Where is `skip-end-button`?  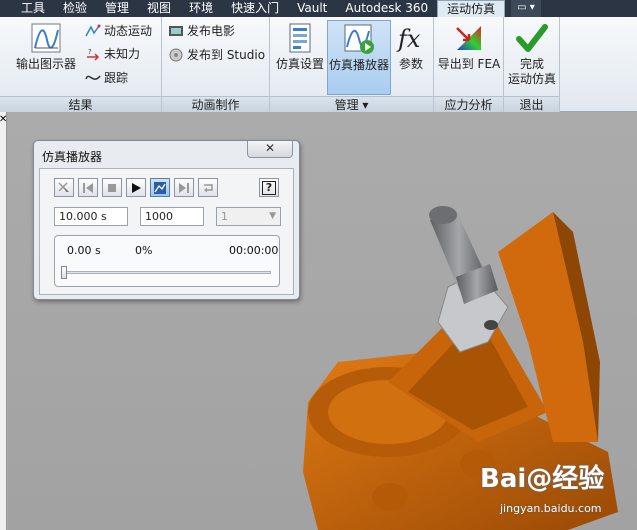
skip-end-button is located at coordinates (184, 187).